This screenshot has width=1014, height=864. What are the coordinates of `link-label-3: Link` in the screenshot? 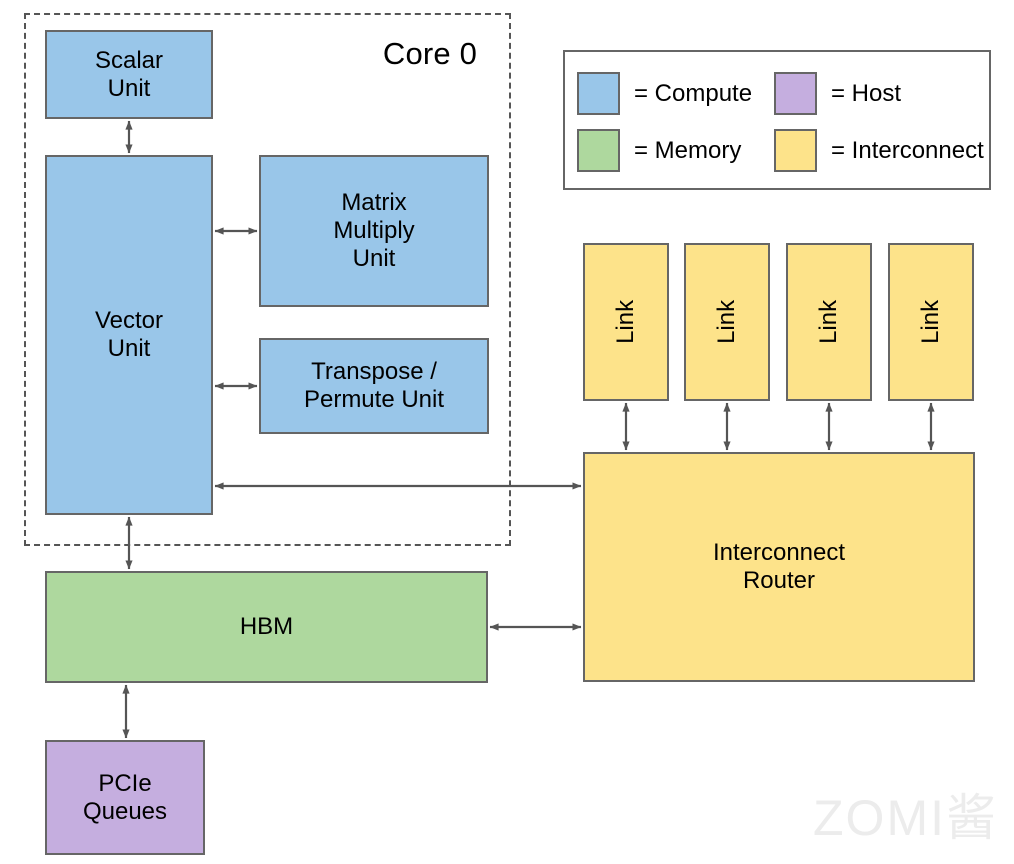 It's located at (931, 322).